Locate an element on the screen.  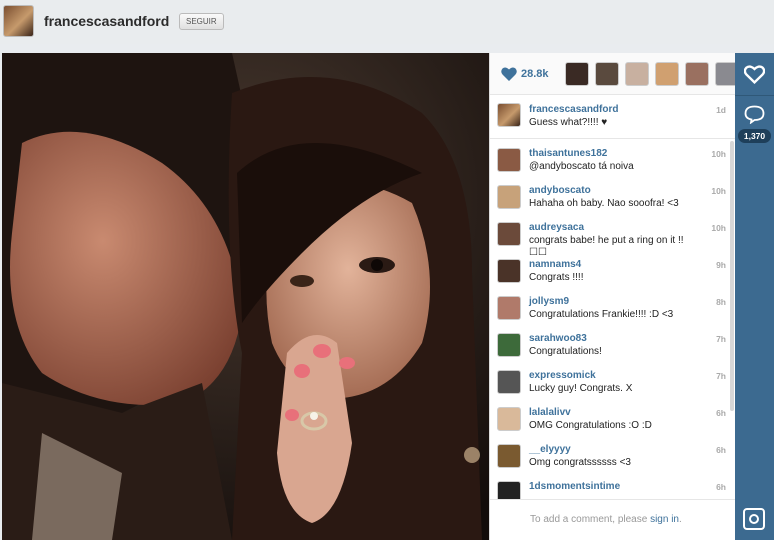
comment-text: Omg congratssssss <3 is located at coordinates (580, 462).